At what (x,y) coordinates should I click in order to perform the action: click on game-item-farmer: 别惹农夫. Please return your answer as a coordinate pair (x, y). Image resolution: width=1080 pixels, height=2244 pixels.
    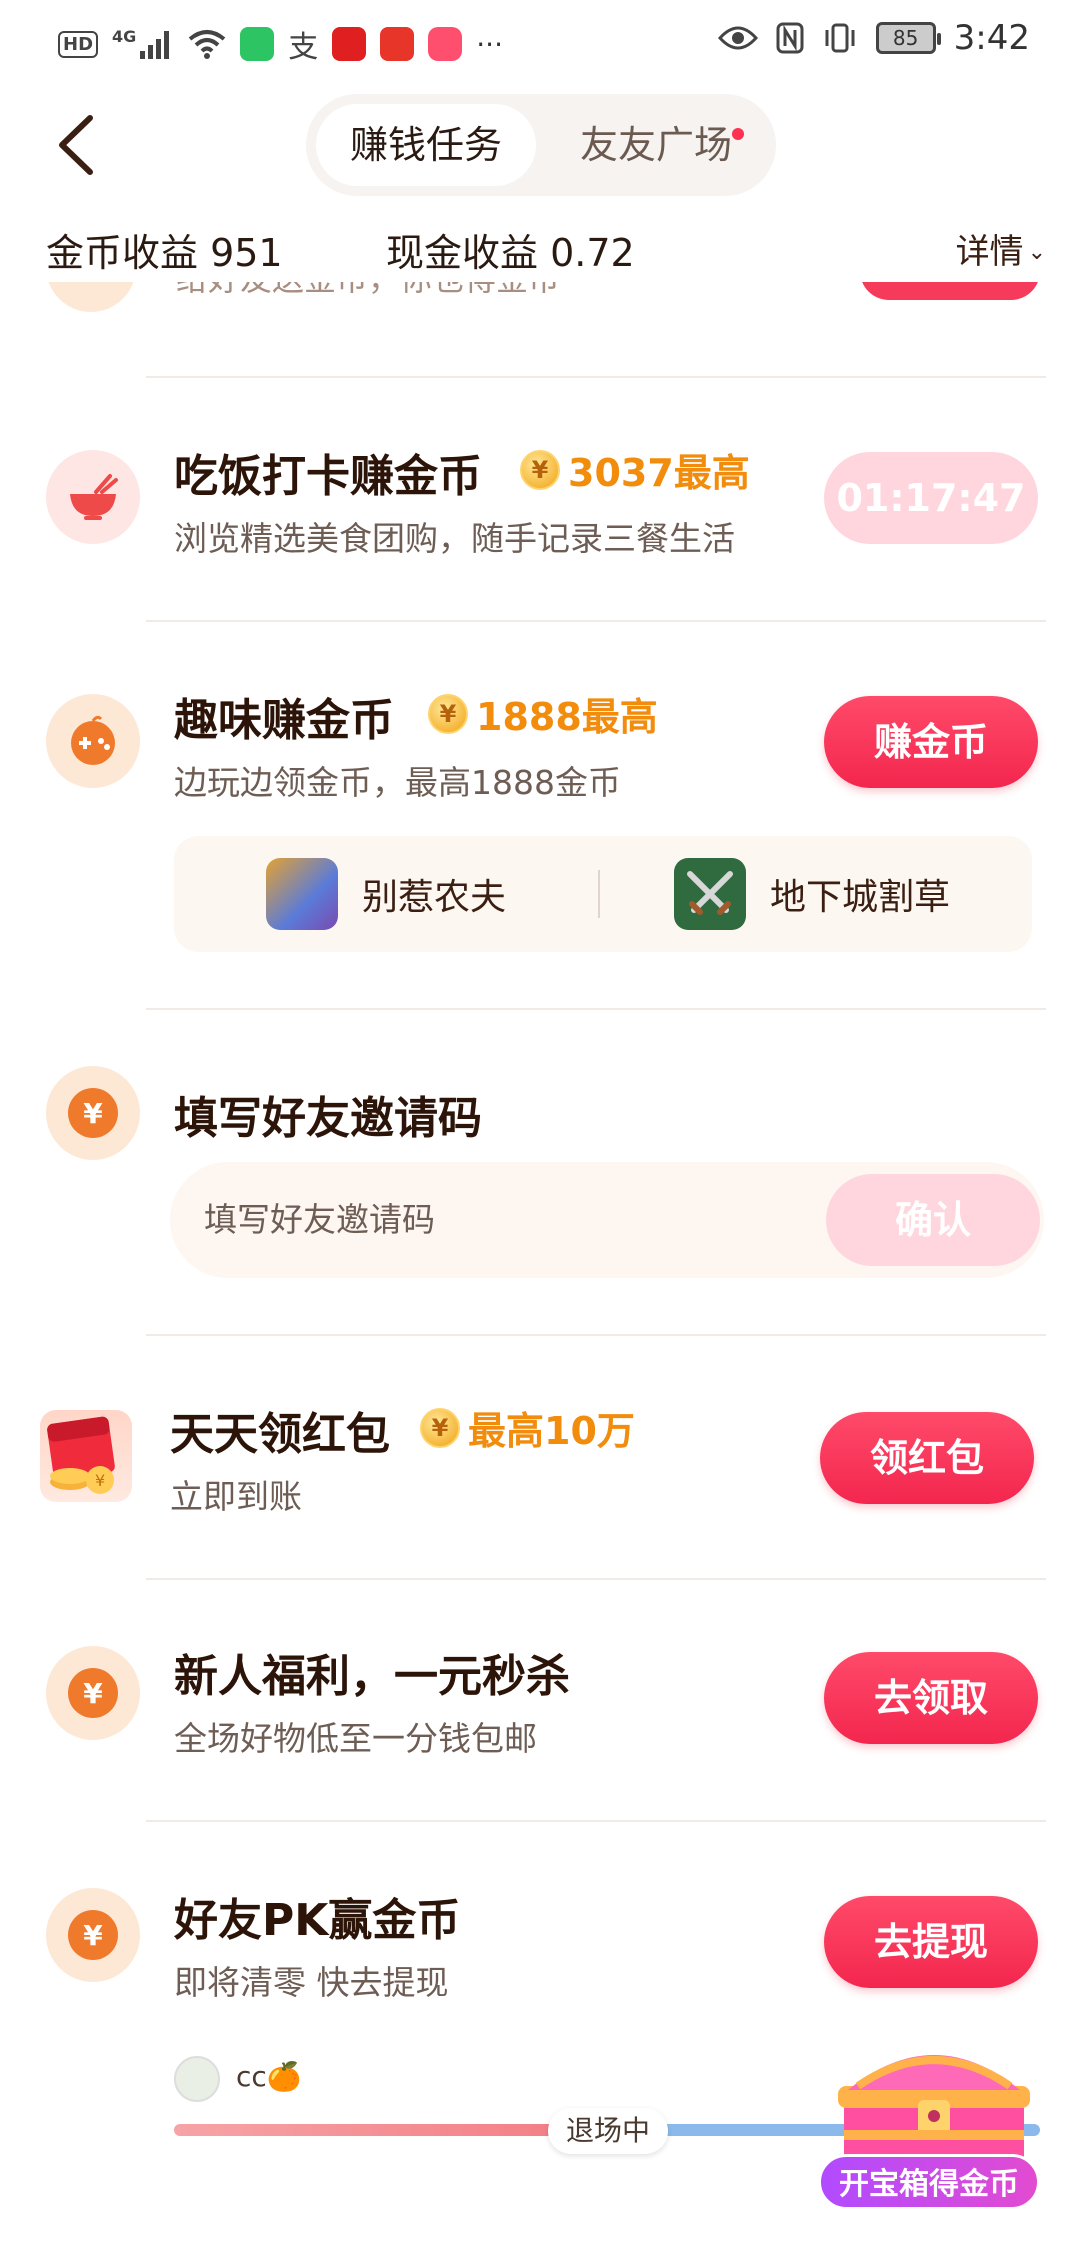
    Looking at the image, I should click on (386, 894).